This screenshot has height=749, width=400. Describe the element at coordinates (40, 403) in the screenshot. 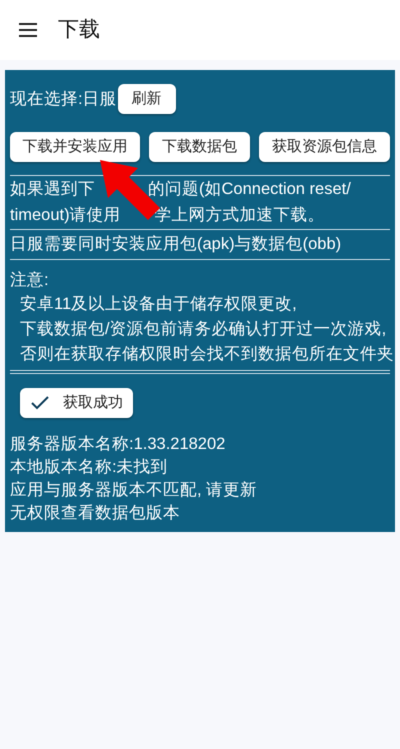

I see `check-icon` at that location.